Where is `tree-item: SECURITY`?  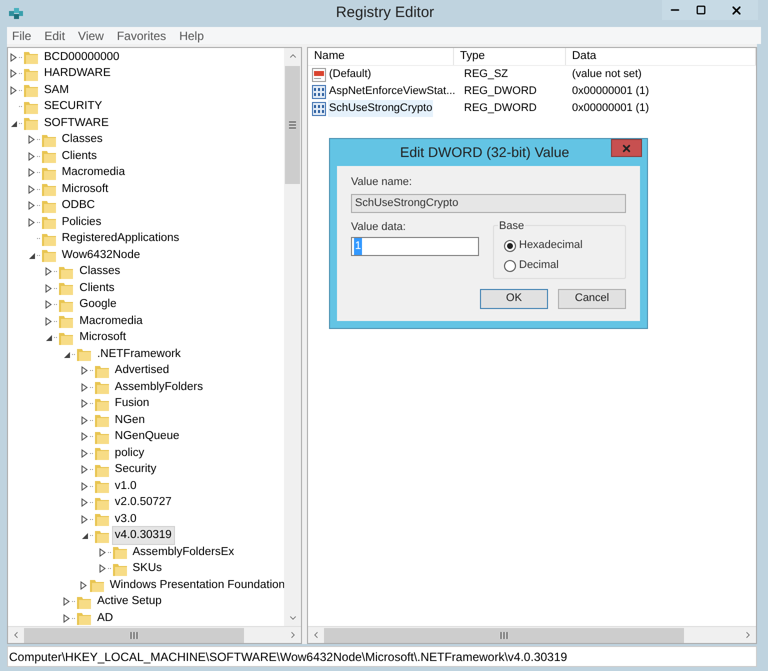 tree-item: SECURITY is located at coordinates (73, 106).